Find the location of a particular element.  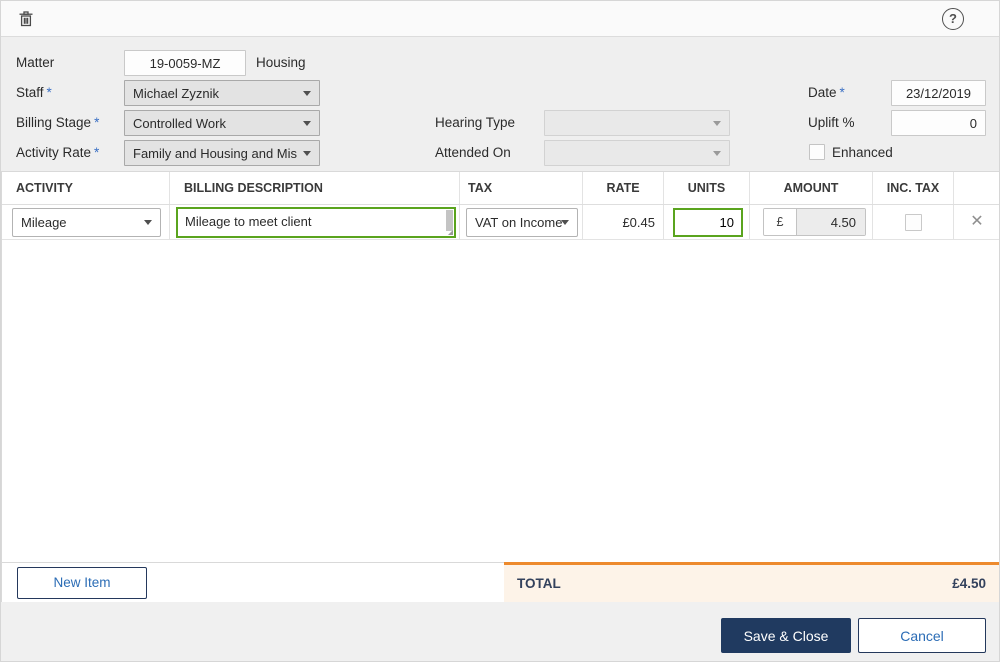

inc-tax-checkbox is located at coordinates (913, 222).